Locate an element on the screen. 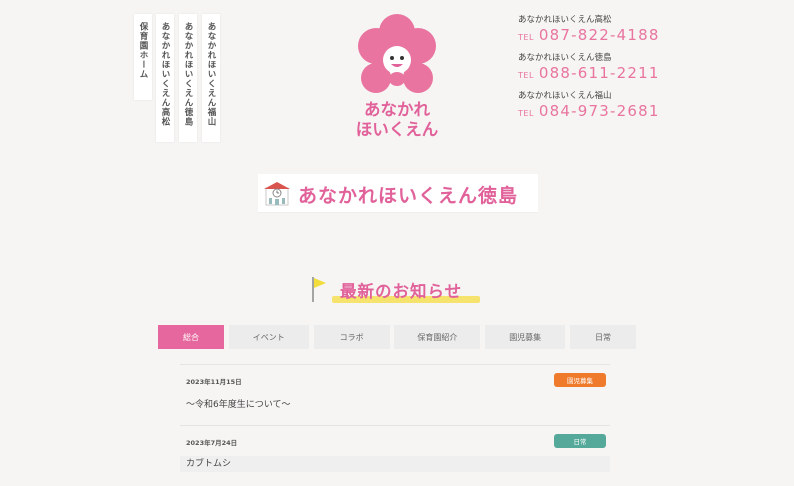 The image size is (794, 486). nav-takamatsu-label: あなかれほいくえん高松 is located at coordinates (165, 74).